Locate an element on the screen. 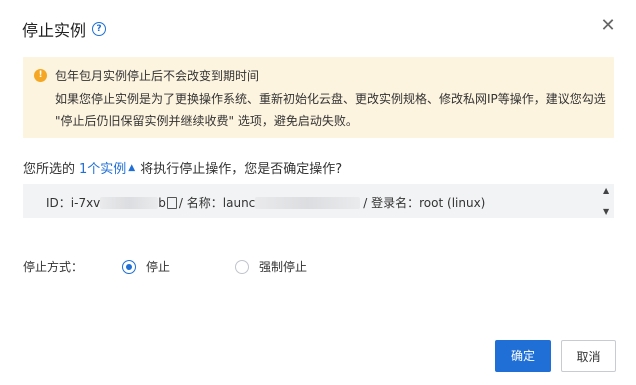 This screenshot has height=385, width=636. radio-force-stop-label: 强制停止 is located at coordinates (283, 267).